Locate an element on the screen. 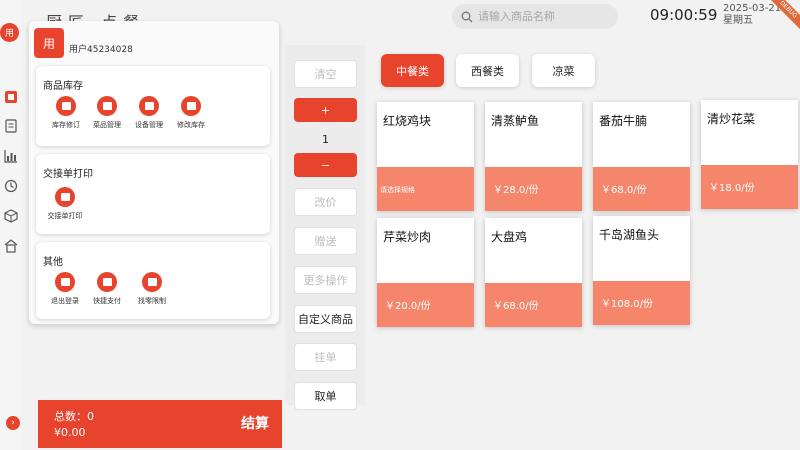 The image size is (800, 450). dish-name: 番茄牛腩 is located at coordinates (623, 121).